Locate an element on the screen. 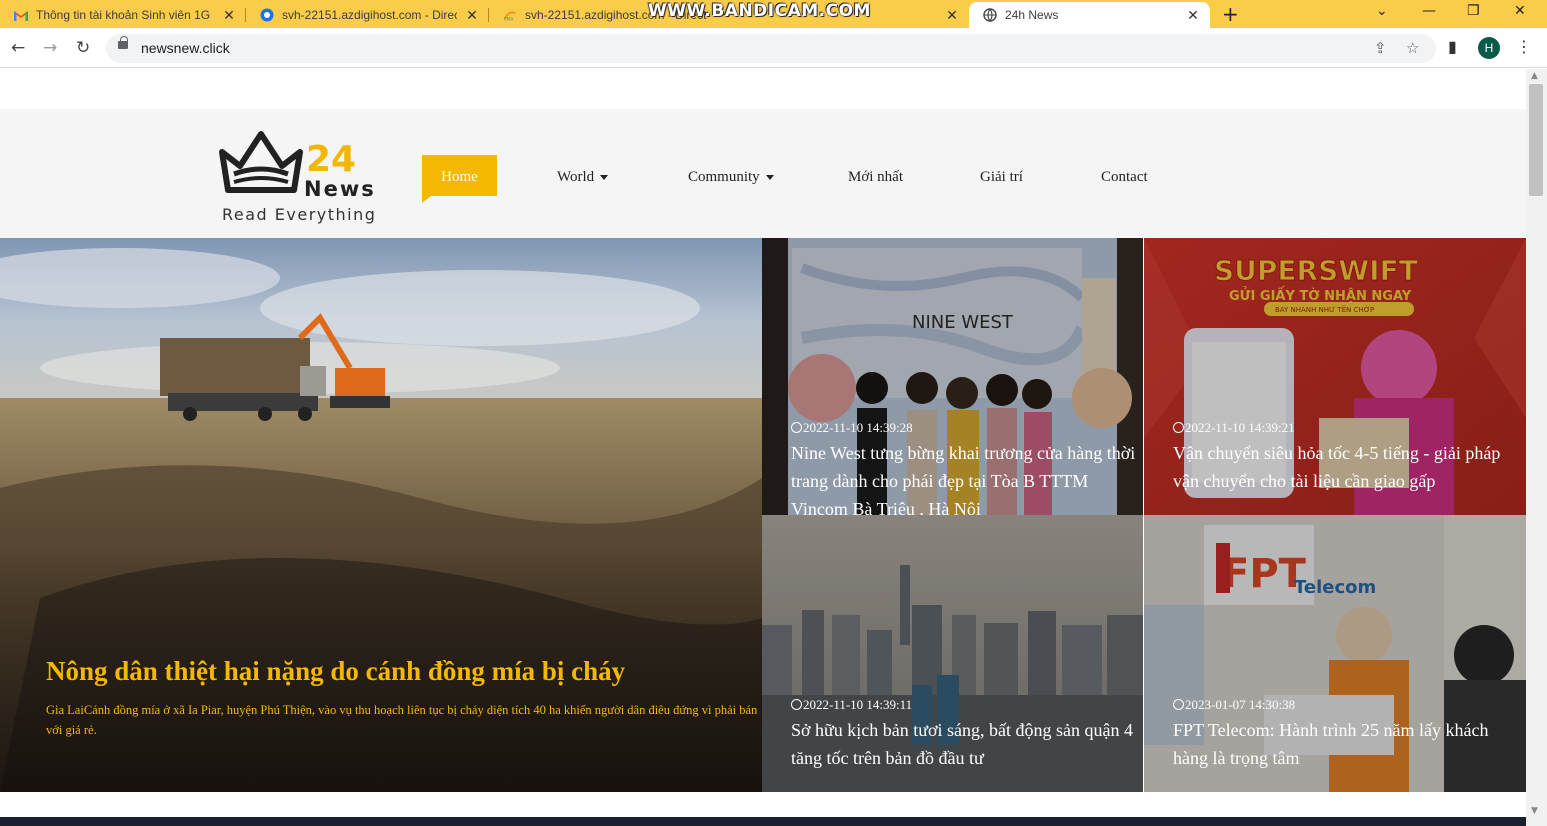  card-timestamp: 2022-11-10 14:39:21 is located at coordinates (1234, 428).